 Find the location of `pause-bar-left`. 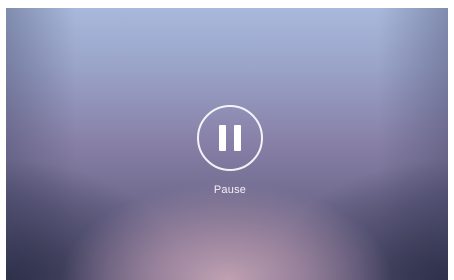

pause-bar-left is located at coordinates (222, 138).